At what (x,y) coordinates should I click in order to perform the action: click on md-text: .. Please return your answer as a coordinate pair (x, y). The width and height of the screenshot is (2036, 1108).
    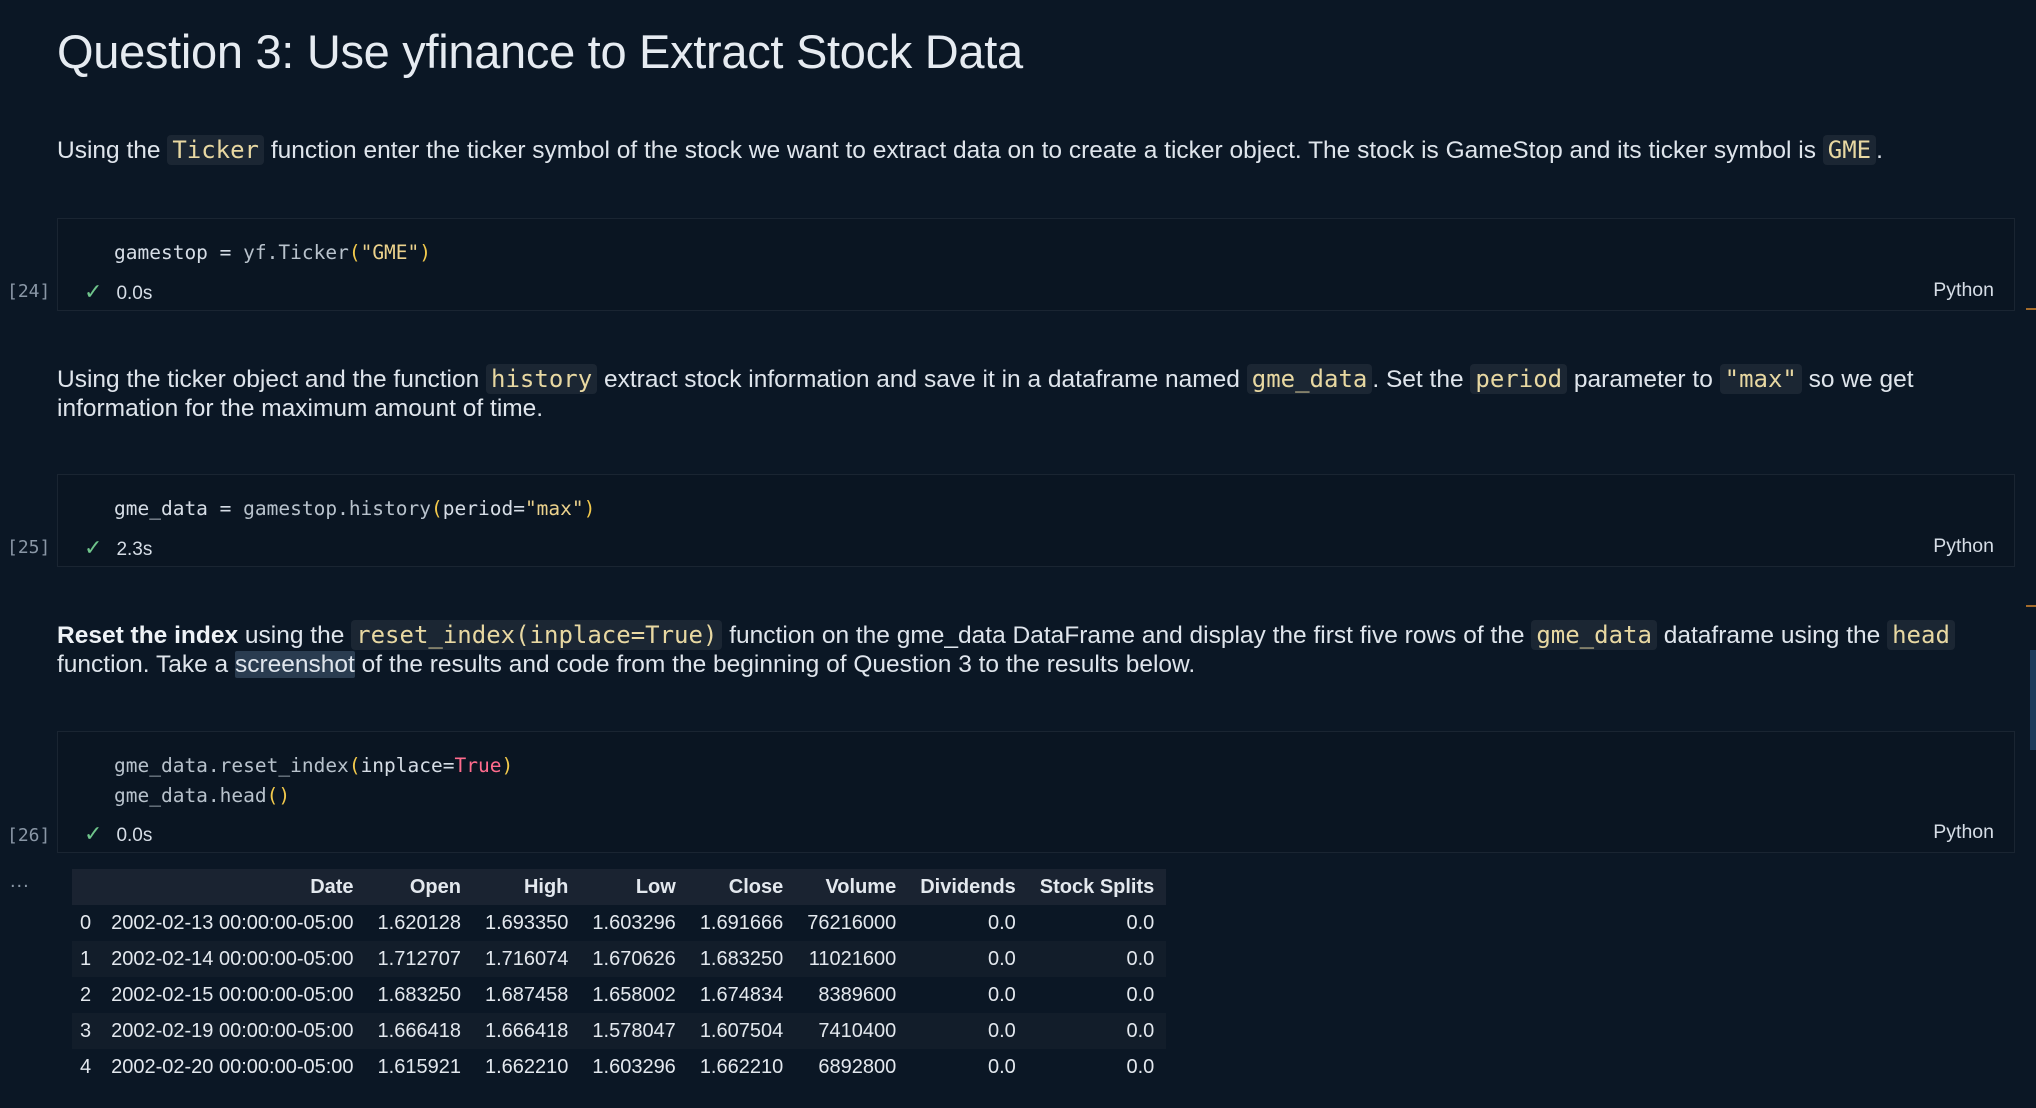
    Looking at the image, I should click on (1879, 150).